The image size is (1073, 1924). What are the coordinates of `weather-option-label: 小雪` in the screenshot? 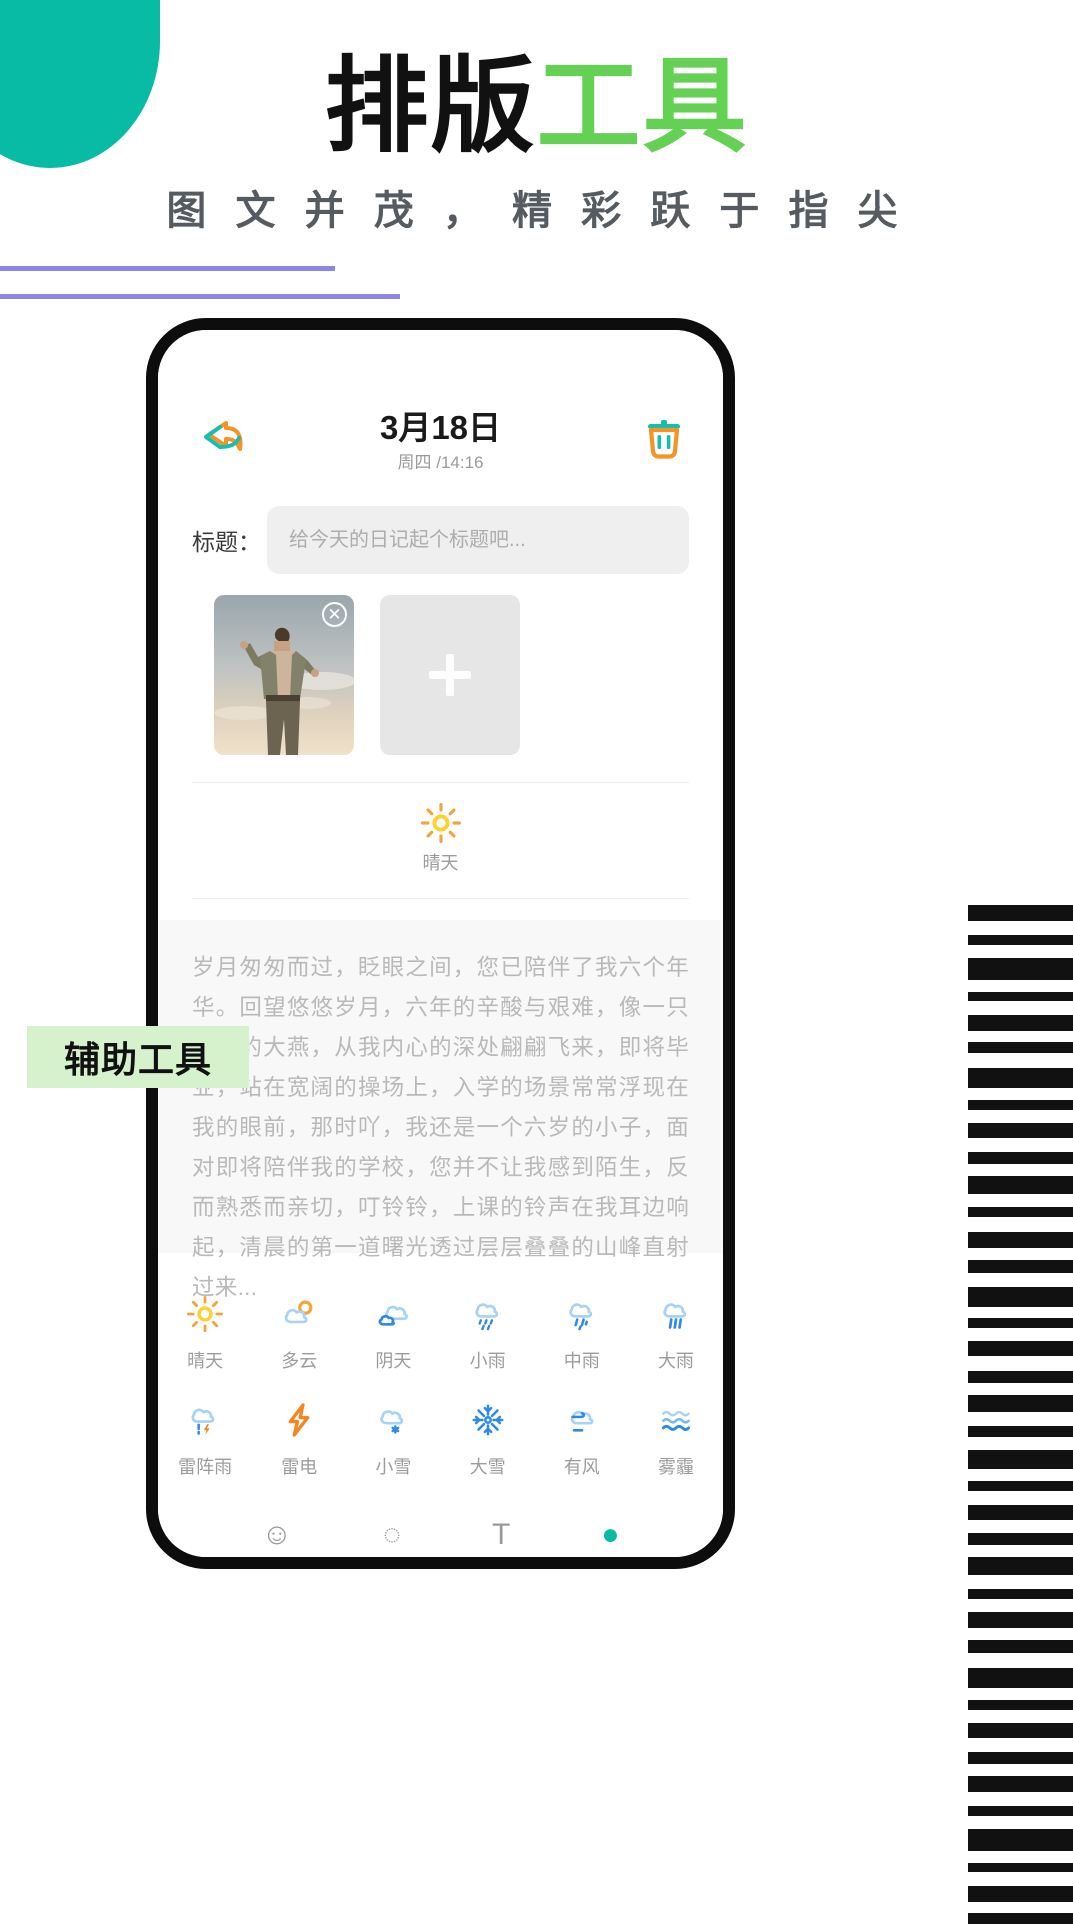 It's located at (393, 1467).